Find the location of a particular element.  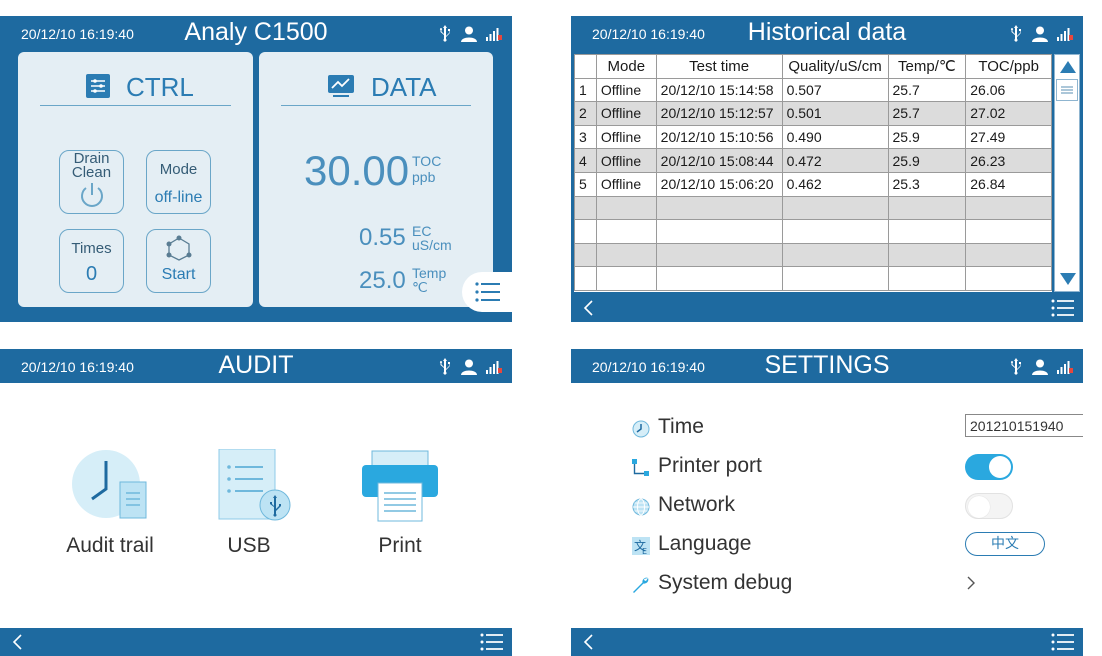

table-column-header: Mode is located at coordinates (626, 66).